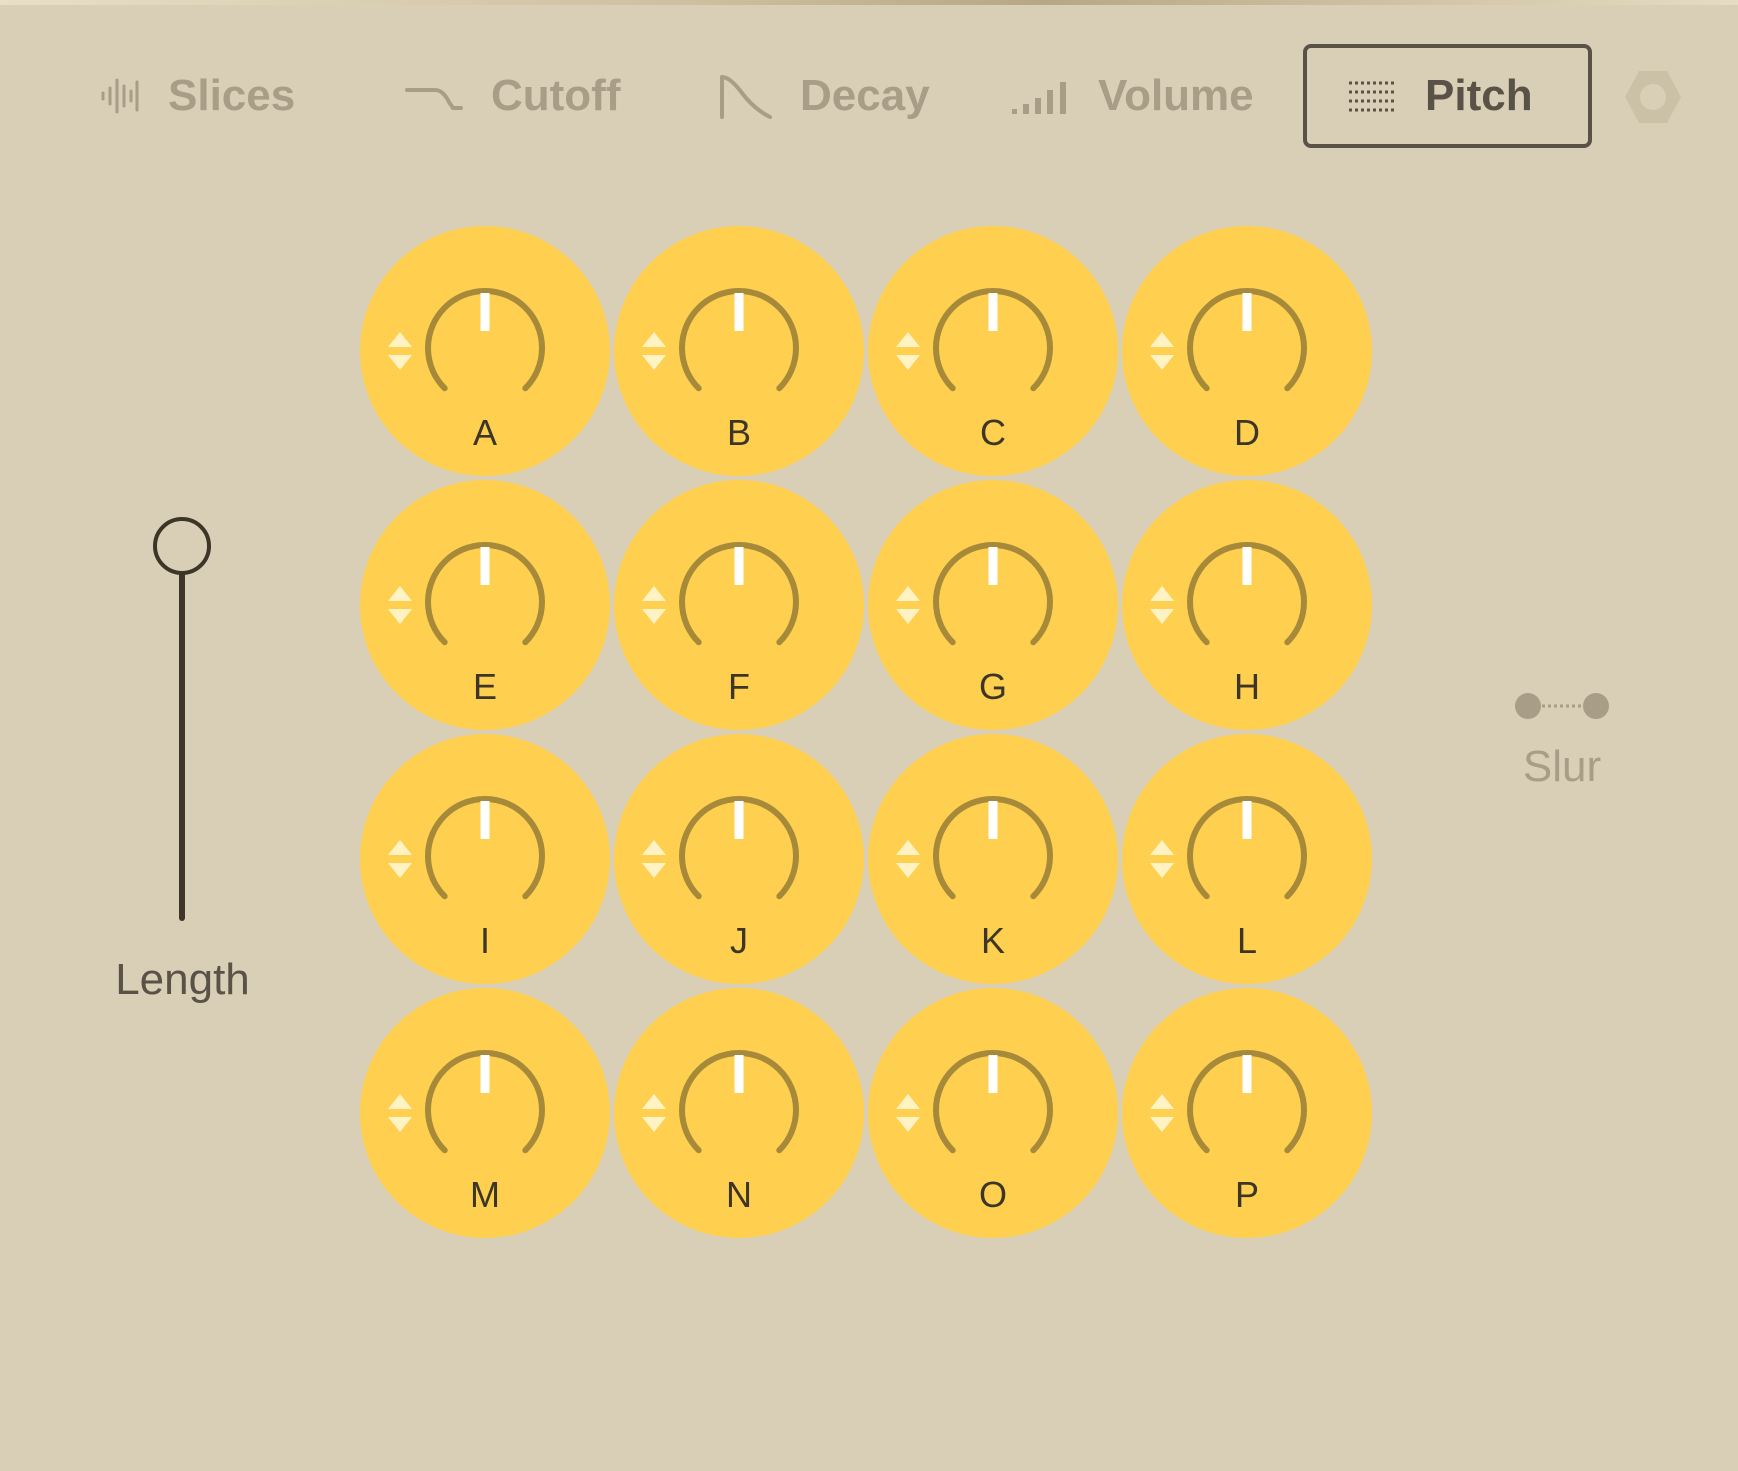 The height and width of the screenshot is (1471, 1738). Describe the element at coordinates (556, 95) in the screenshot. I see `tab-cutoff-label: Cutoff` at that location.